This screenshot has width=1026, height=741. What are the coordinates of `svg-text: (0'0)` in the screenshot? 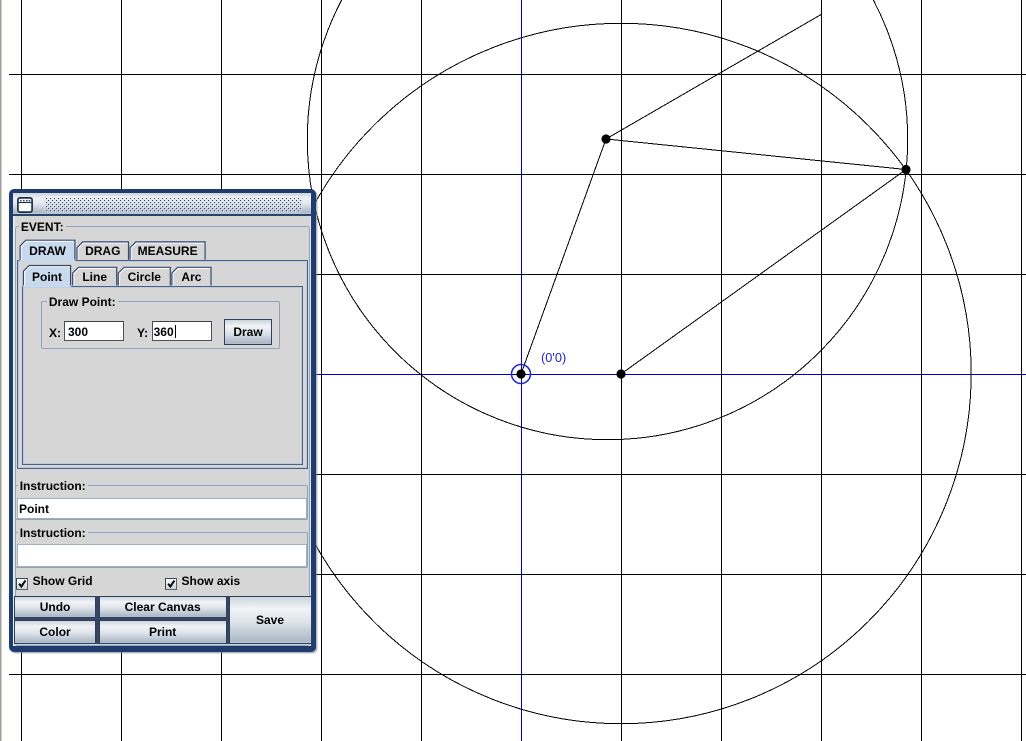 It's located at (553, 357).